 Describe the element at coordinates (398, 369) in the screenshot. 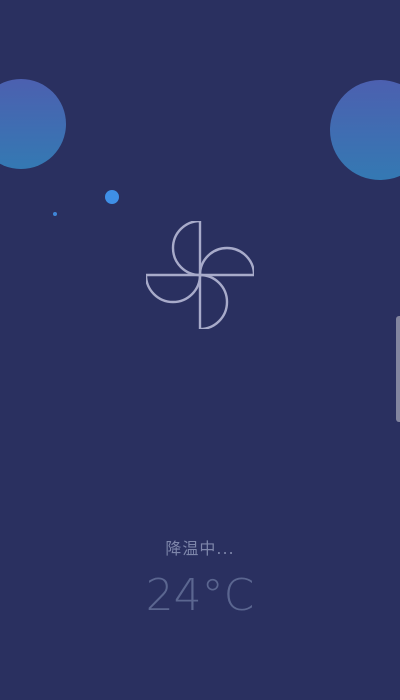

I see `edge-panel-handle` at that location.